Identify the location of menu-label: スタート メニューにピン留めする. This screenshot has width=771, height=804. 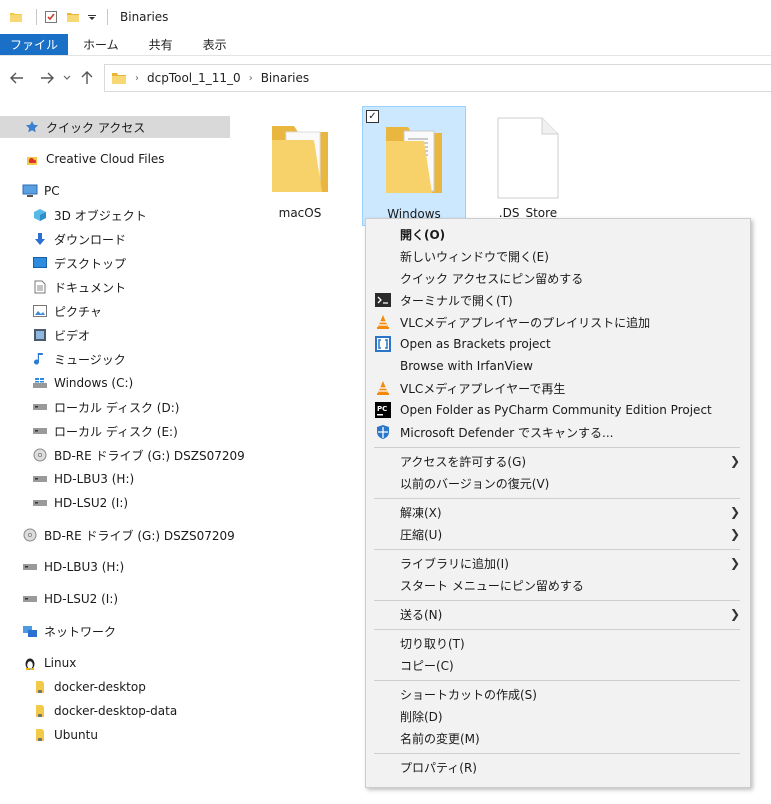
(492, 585).